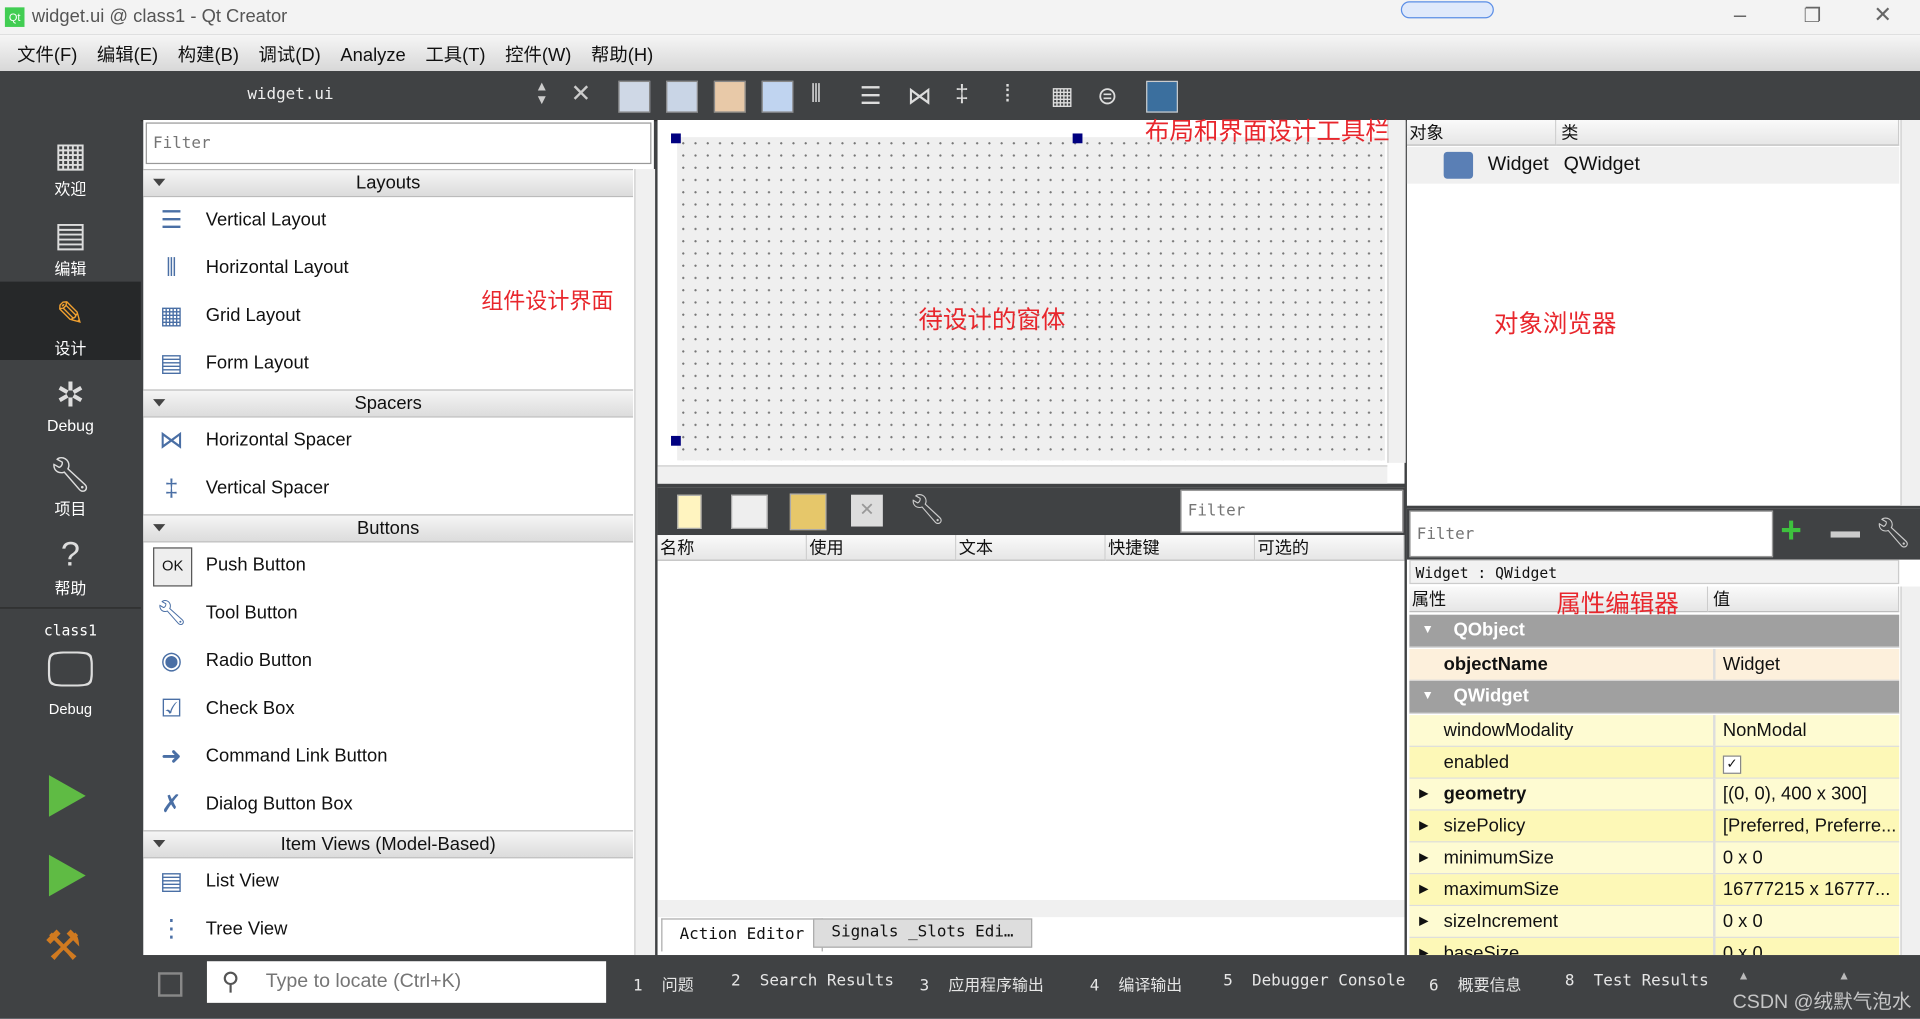  I want to click on property-row-basesize: ▶ baseSize 0 x 0, so click(1654, 946).